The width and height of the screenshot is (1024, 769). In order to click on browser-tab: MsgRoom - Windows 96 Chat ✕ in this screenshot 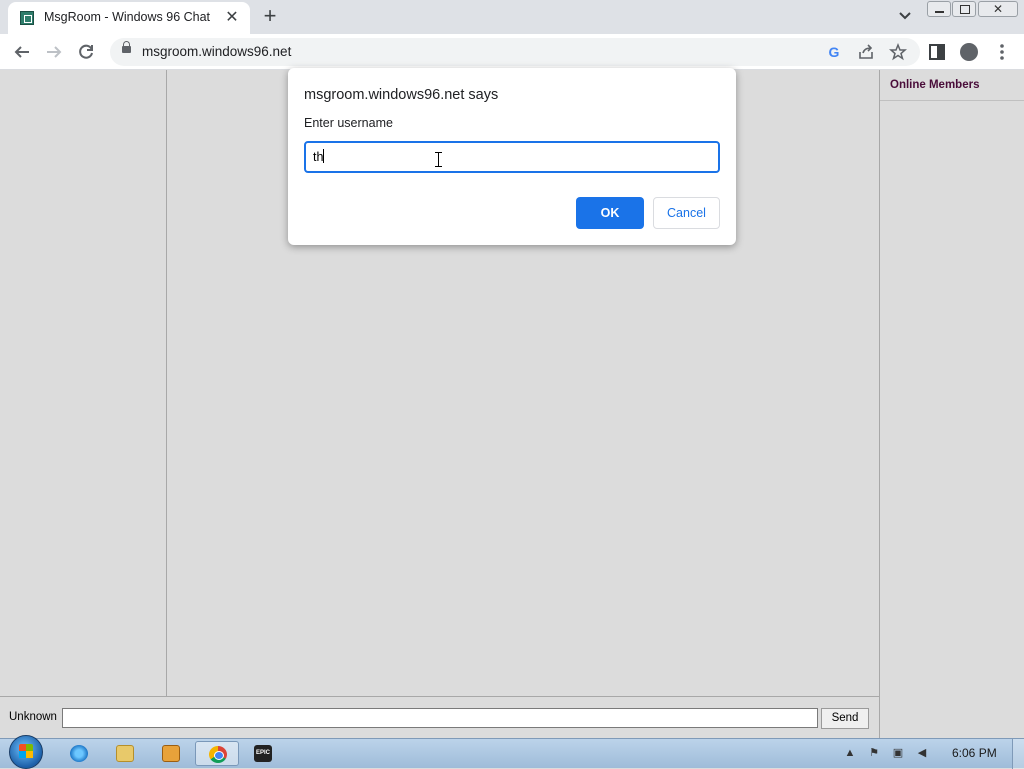, I will do `click(129, 18)`.